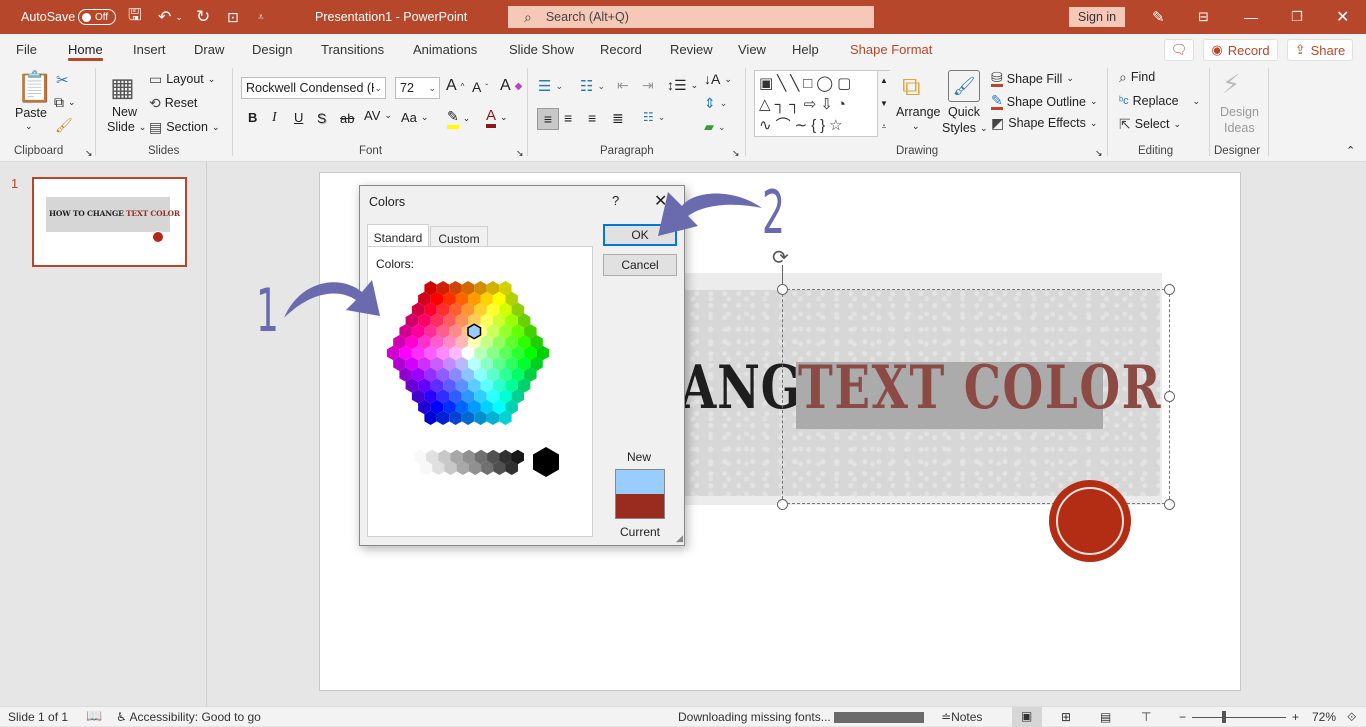 Image resolution: width=1366 pixels, height=727 pixels. Describe the element at coordinates (1203, 17) in the screenshot. I see `ribbon-display-icon: ⊟` at that location.